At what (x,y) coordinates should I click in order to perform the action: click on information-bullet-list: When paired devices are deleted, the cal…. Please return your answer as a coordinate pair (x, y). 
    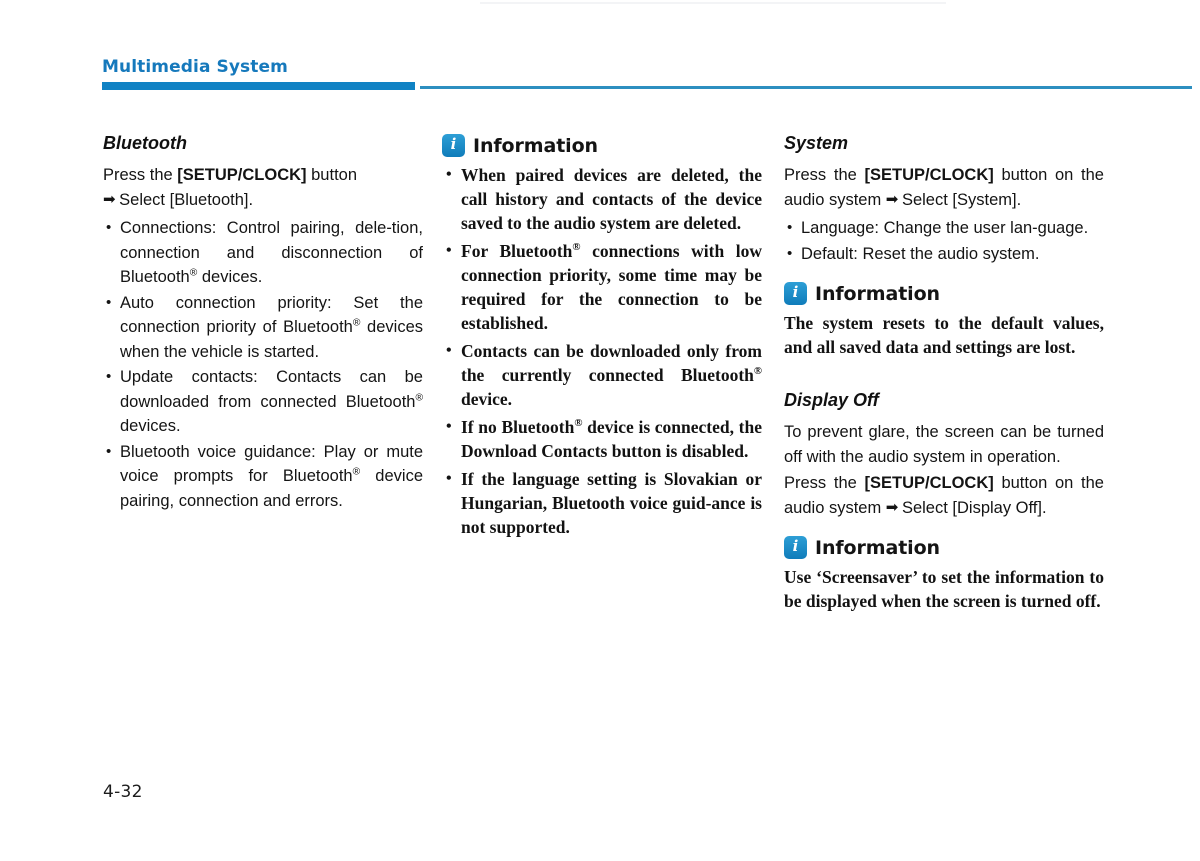
    Looking at the image, I should click on (602, 351).